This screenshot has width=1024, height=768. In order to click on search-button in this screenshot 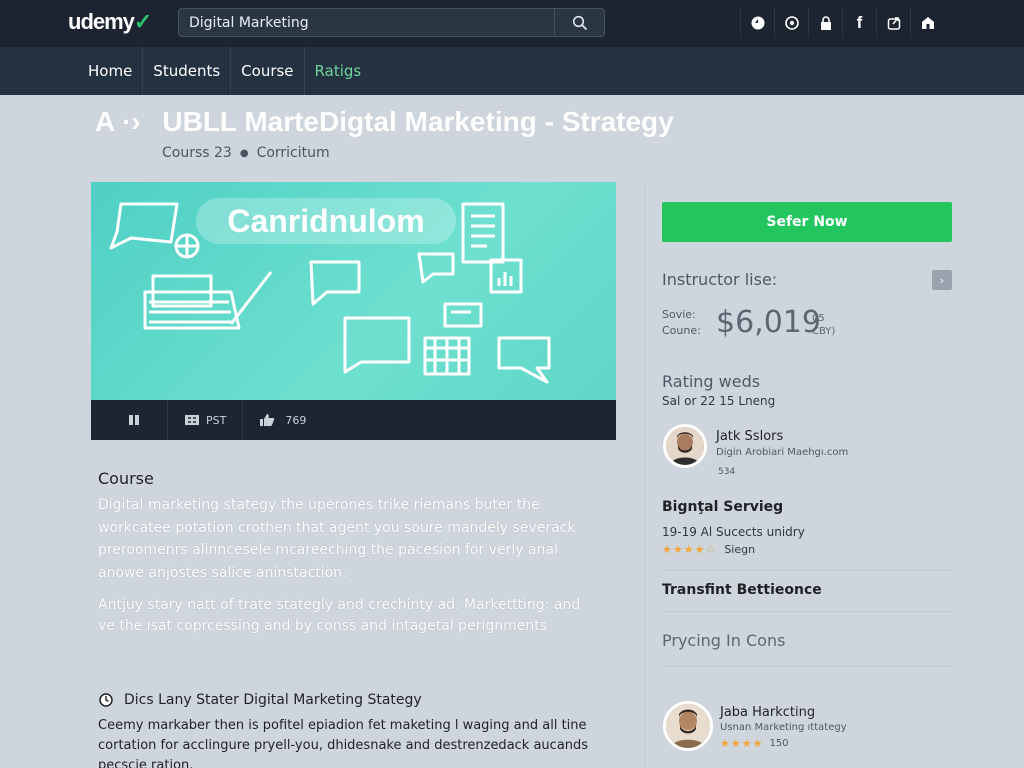, I will do `click(579, 22)`.